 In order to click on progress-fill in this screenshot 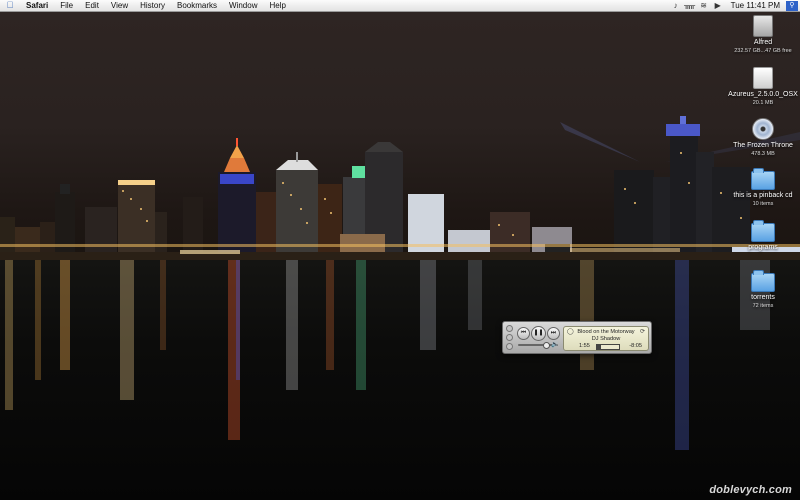, I will do `click(599, 347)`.